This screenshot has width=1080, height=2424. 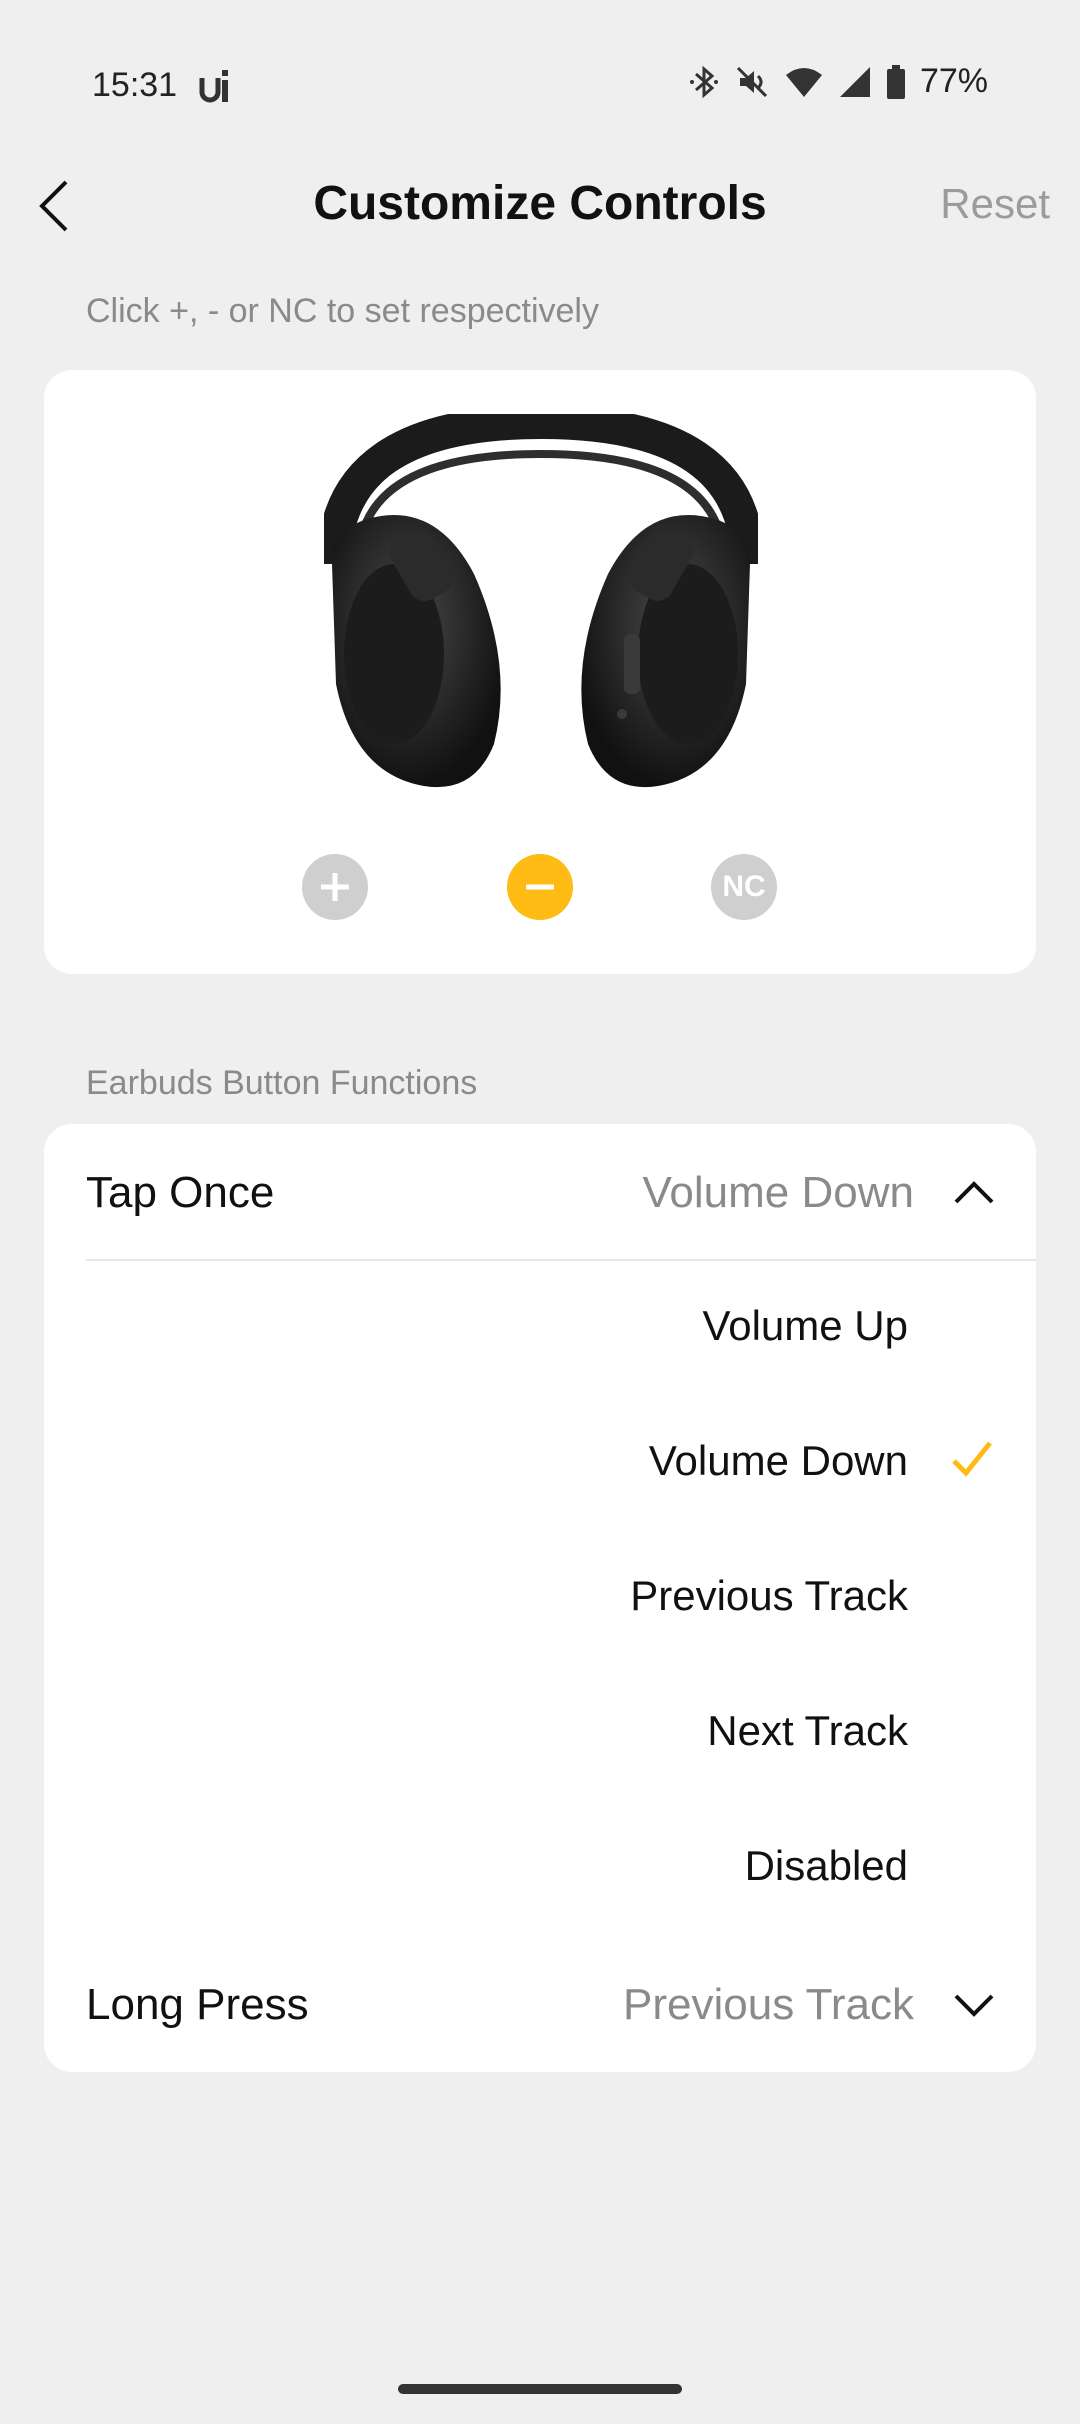 I want to click on instruction-hint: Click +, - or NC to set respectively, so click(x=342, y=311).